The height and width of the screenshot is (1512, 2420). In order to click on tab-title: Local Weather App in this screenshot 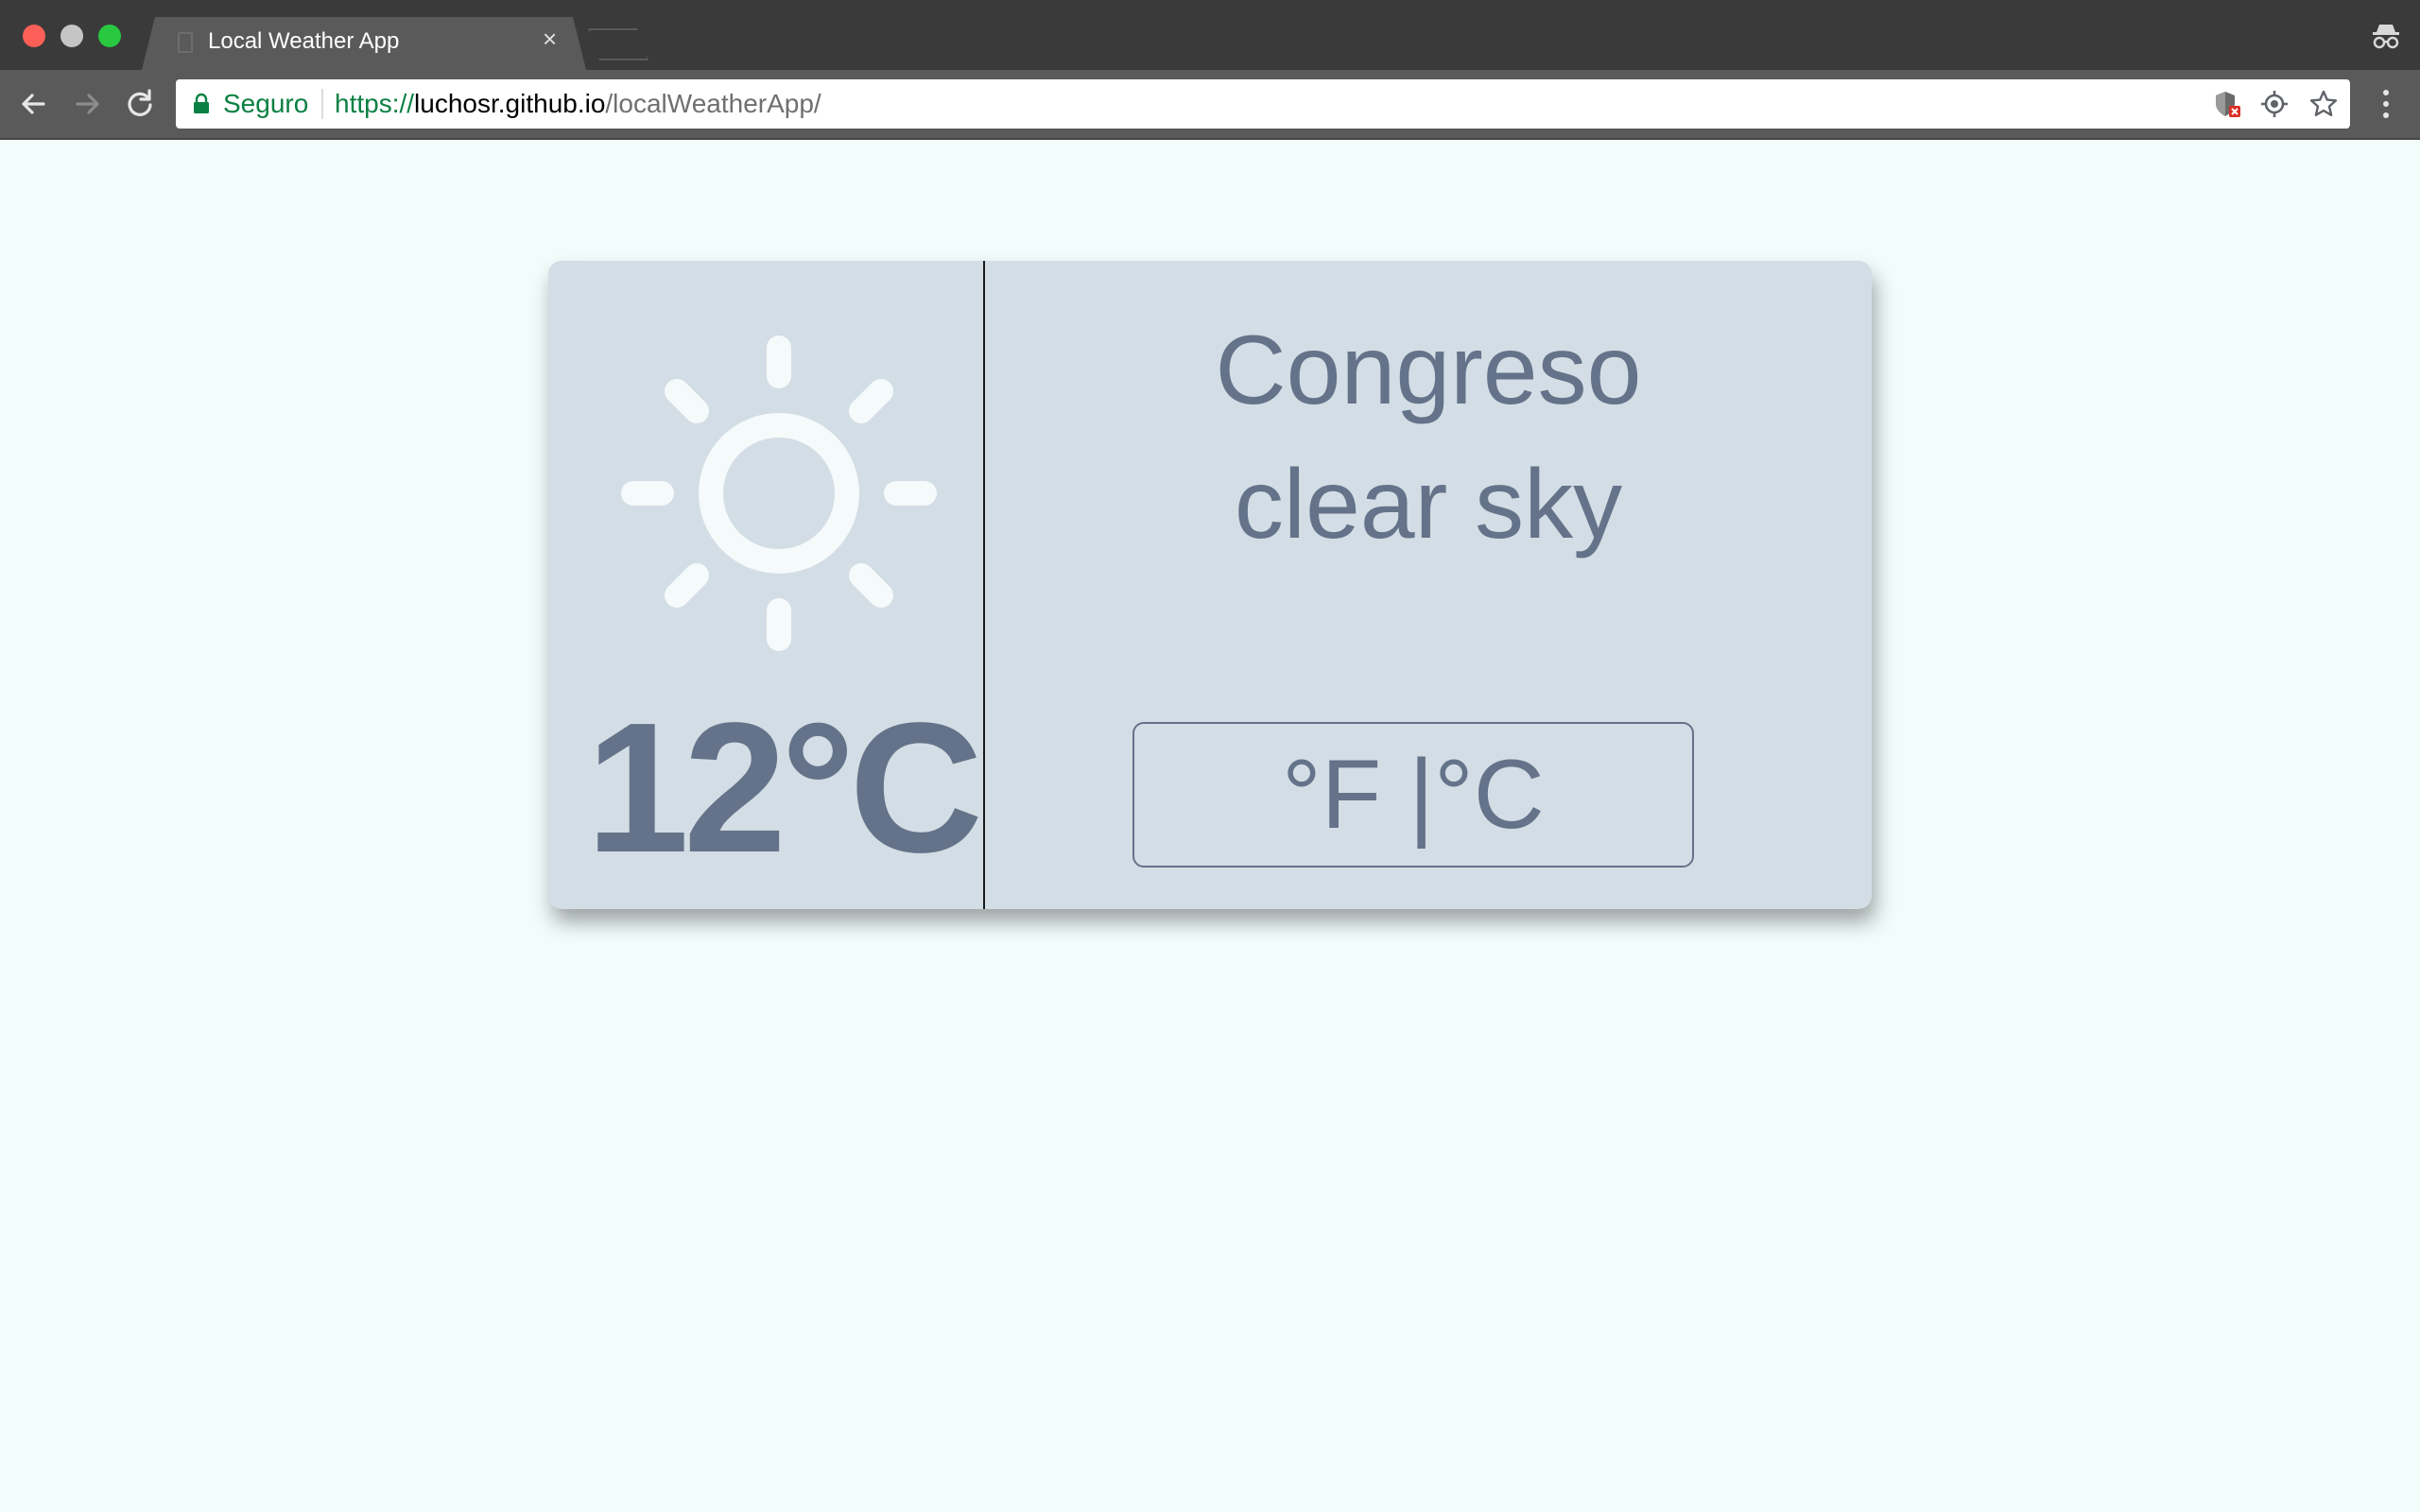, I will do `click(304, 41)`.